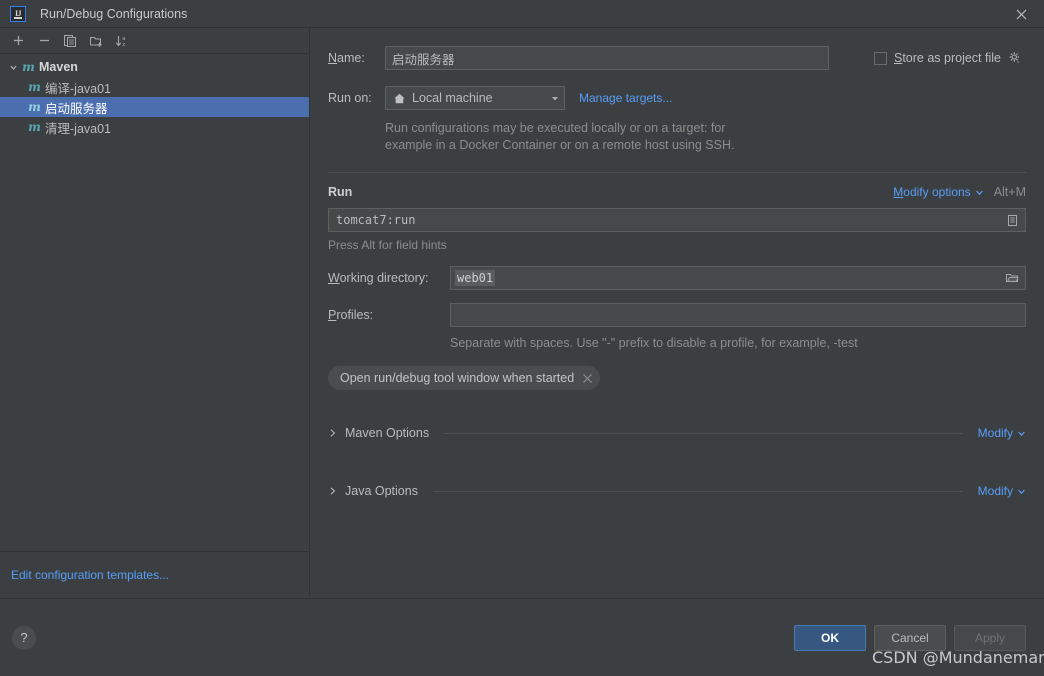 The height and width of the screenshot is (676, 1044). Describe the element at coordinates (995, 491) in the screenshot. I see `java-options-modify-link: Modify` at that location.